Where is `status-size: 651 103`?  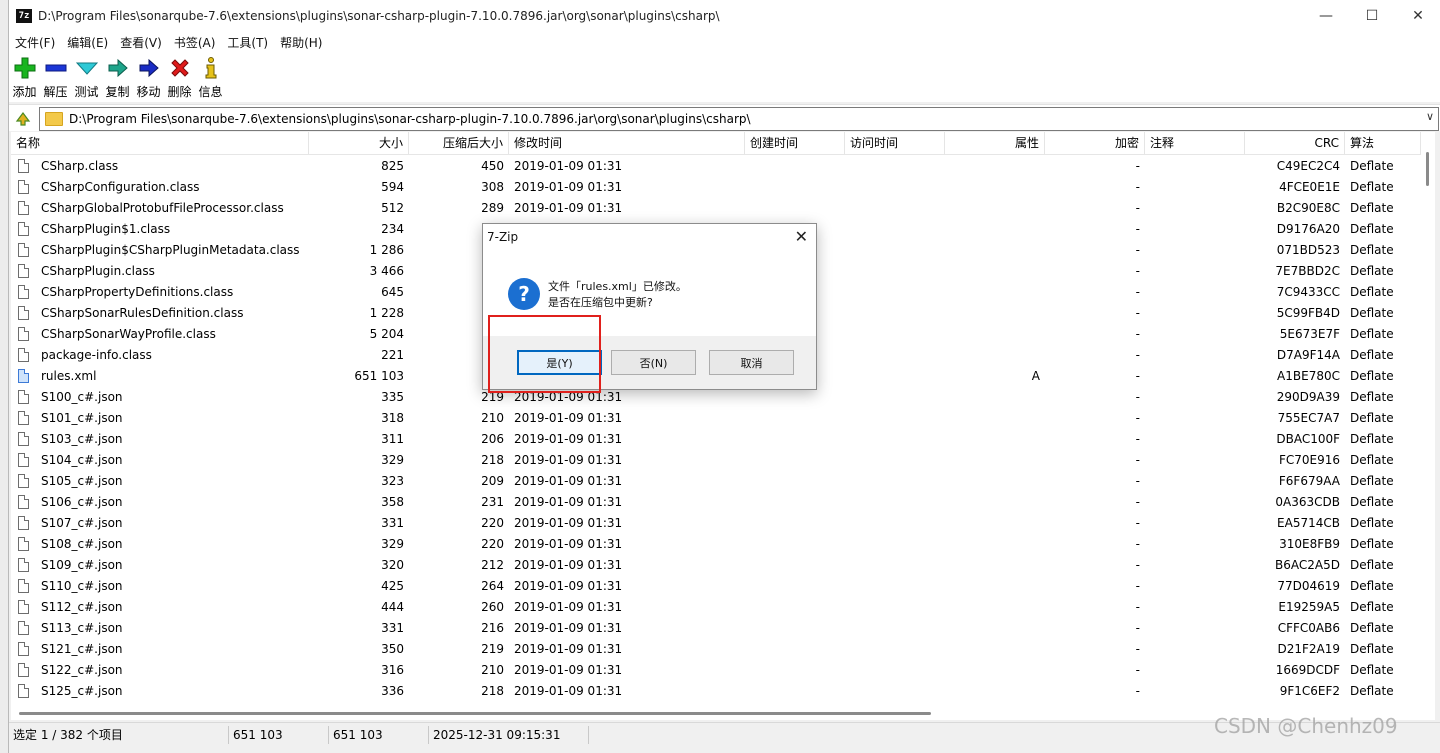
status-size: 651 103 is located at coordinates (279, 735).